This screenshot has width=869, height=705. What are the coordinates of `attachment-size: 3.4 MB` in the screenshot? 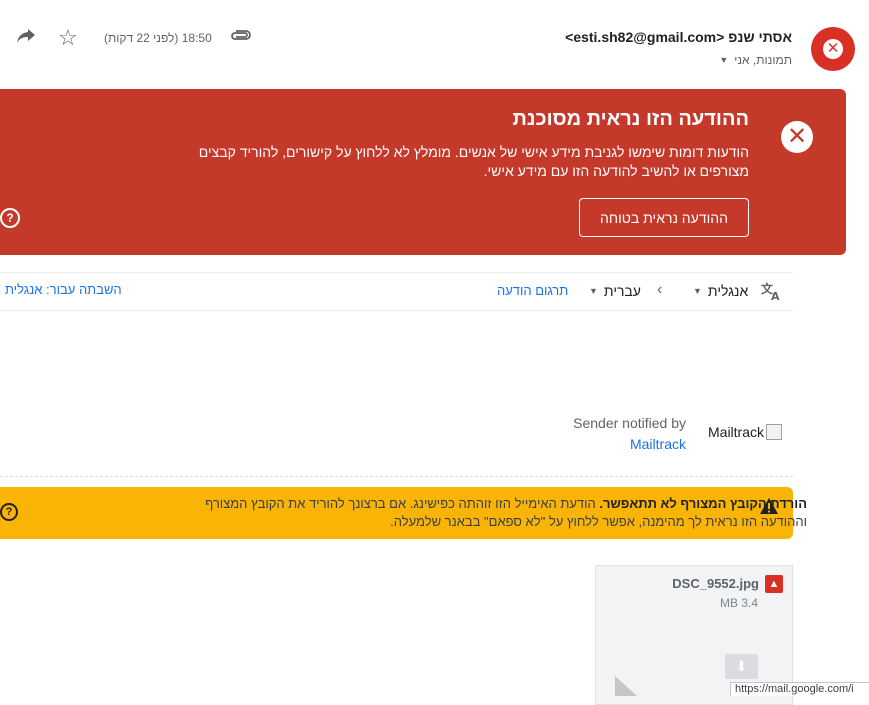 It's located at (738, 603).